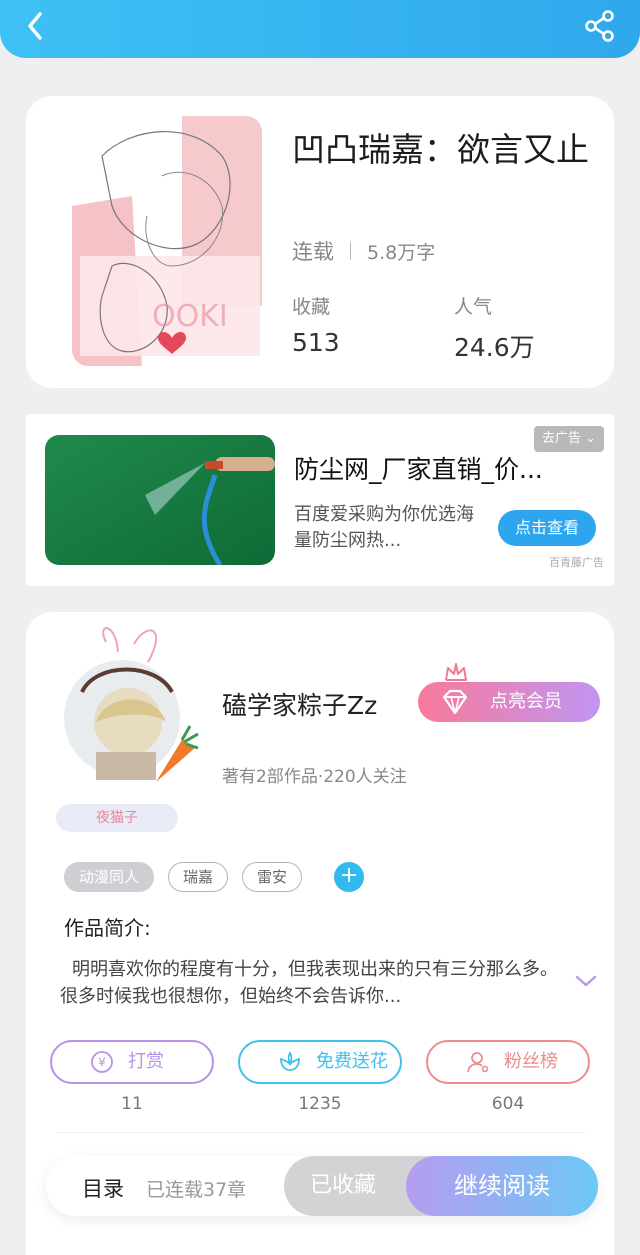 The height and width of the screenshot is (1255, 640). What do you see at coordinates (494, 347) in the screenshot?
I see `popularity-value: 24.6万` at bounding box center [494, 347].